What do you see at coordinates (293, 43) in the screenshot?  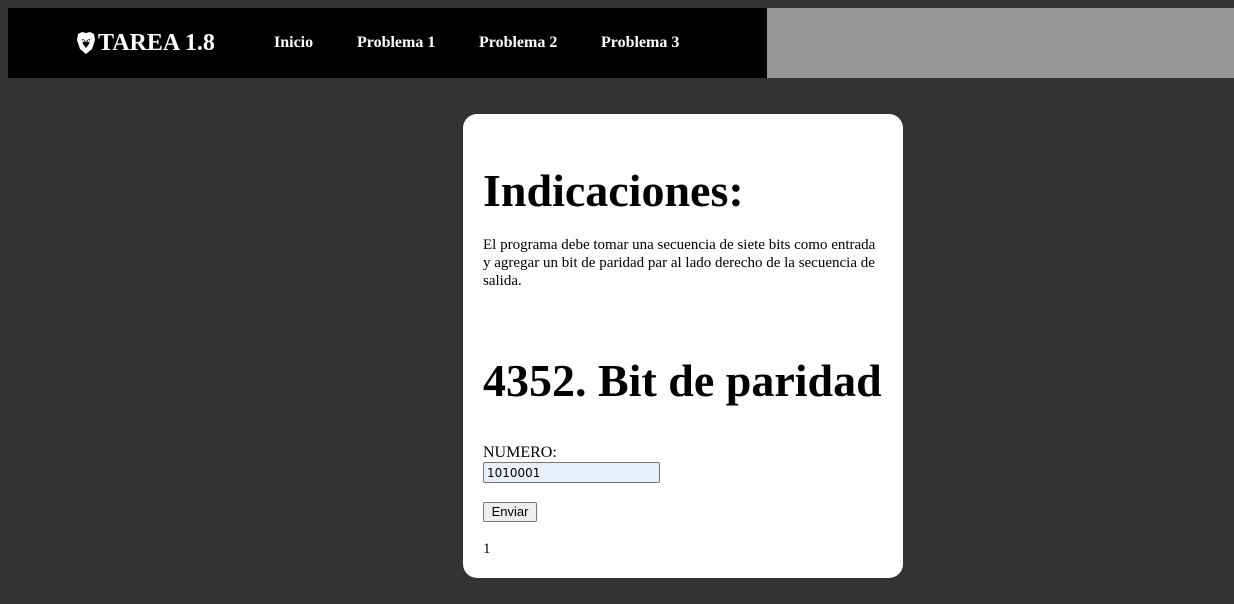 I see `nav-inicio: Inicio` at bounding box center [293, 43].